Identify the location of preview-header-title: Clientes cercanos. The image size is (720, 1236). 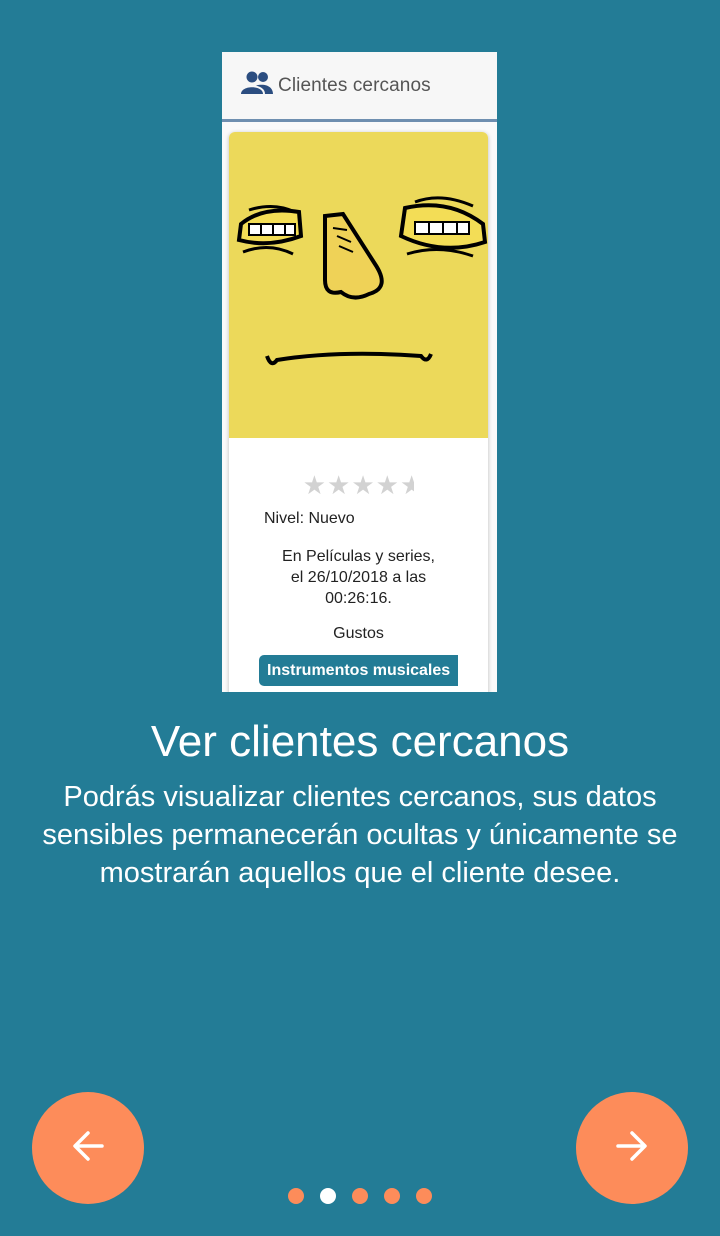
(354, 85).